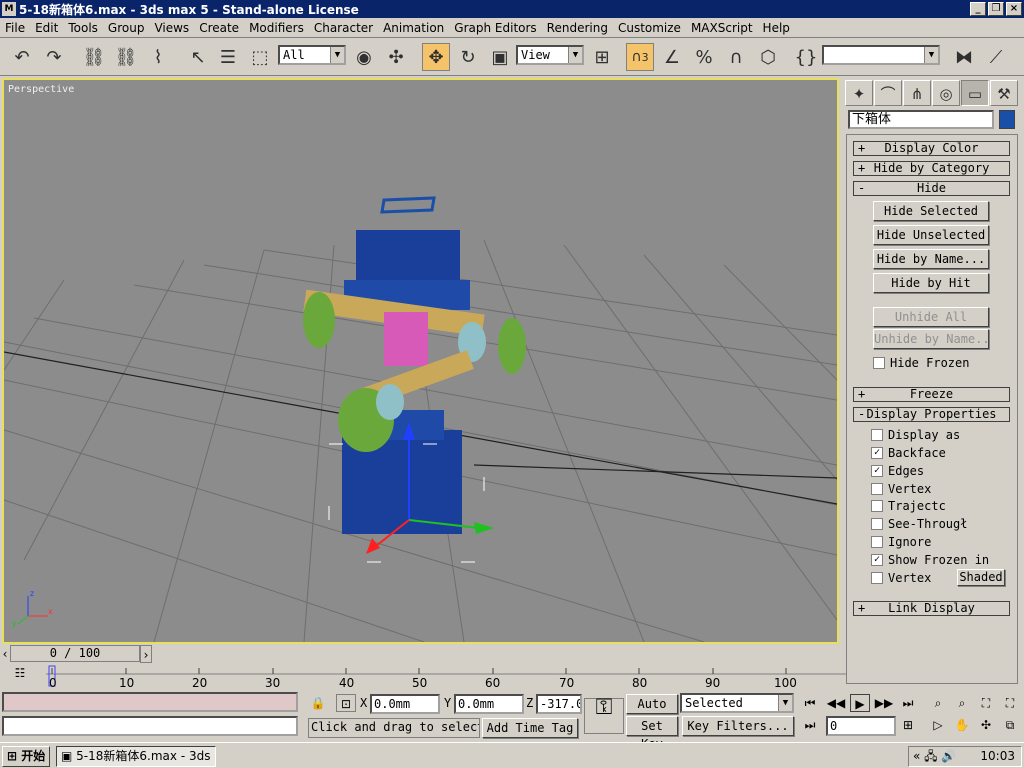 The image size is (1024, 768). I want to click on unlink-selection-icon: ⛓, so click(126, 57).